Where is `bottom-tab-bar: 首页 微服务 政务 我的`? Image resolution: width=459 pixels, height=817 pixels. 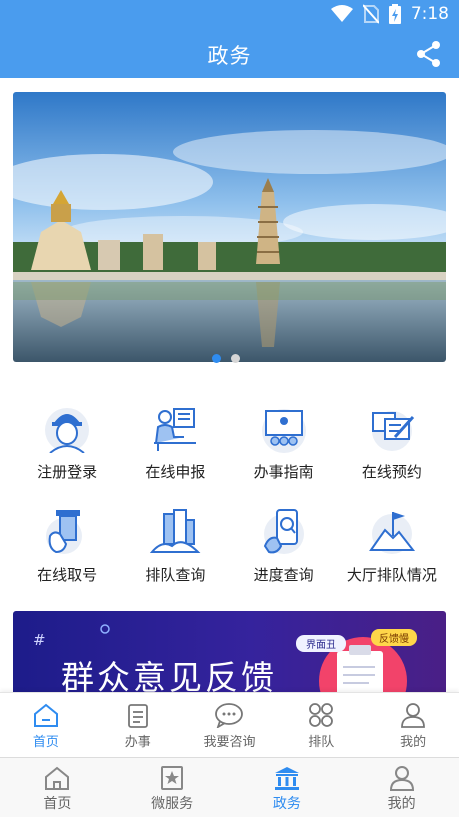 bottom-tab-bar: 首页 微服务 政务 我的 is located at coordinates (229, 787).